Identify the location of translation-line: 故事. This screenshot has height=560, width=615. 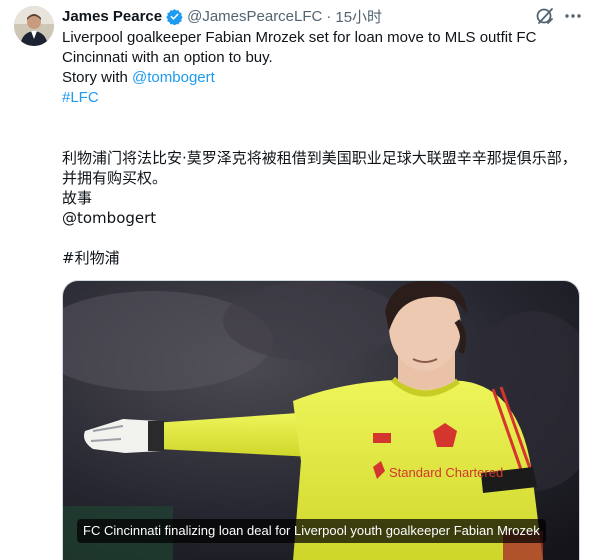
(77, 198).